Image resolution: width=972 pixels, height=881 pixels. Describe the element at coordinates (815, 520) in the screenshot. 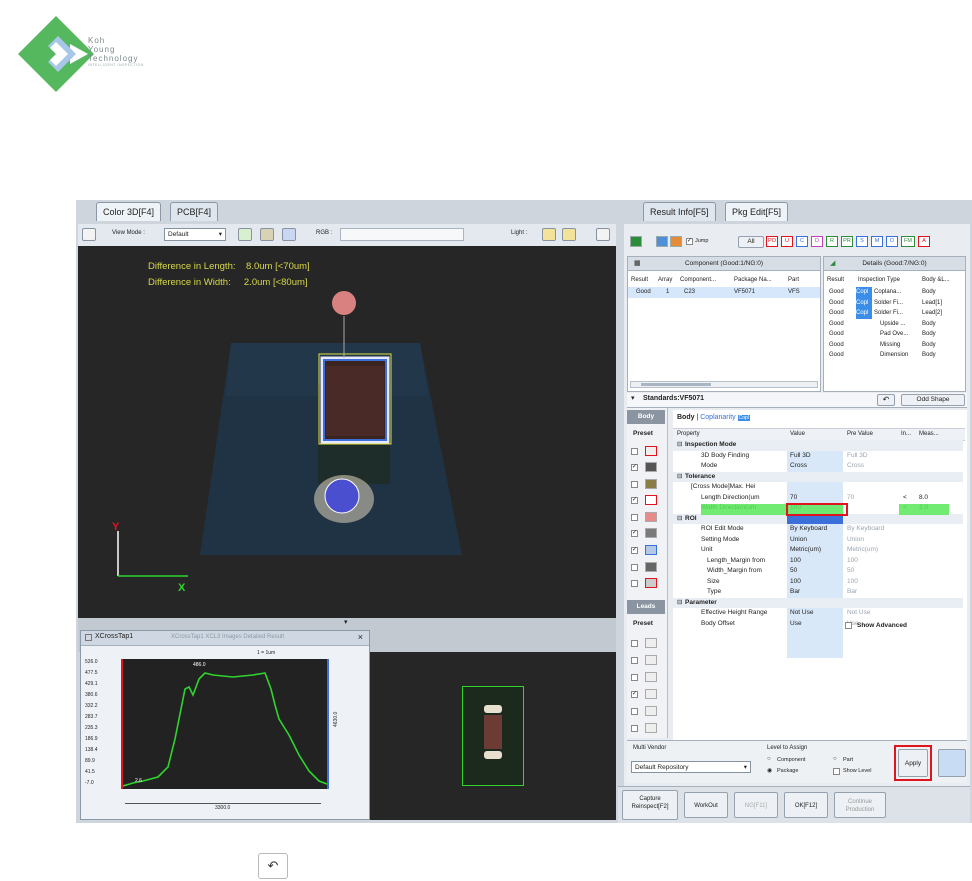

I see `value-editor-dropdown` at that location.